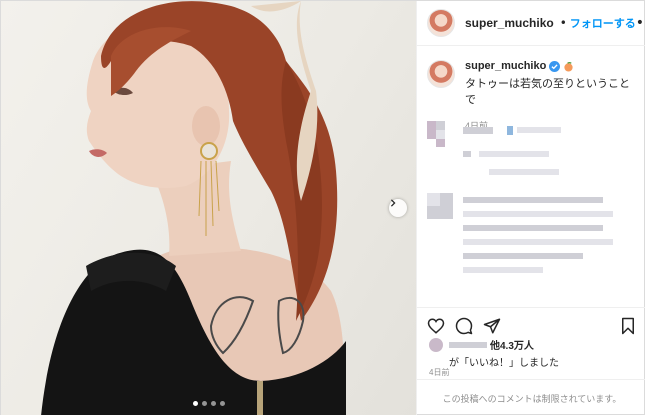 Image resolution: width=645 pixels, height=415 pixels. What do you see at coordinates (494, 353) in the screenshot?
I see `likes-summary: 他4.3万人 が「いいね！」しました` at bounding box center [494, 353].